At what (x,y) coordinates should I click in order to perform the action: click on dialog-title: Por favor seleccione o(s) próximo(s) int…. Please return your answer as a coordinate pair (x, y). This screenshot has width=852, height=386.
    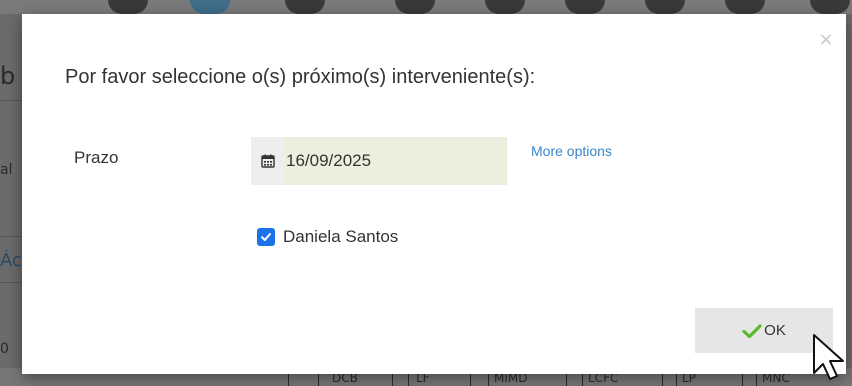
    Looking at the image, I should click on (300, 77).